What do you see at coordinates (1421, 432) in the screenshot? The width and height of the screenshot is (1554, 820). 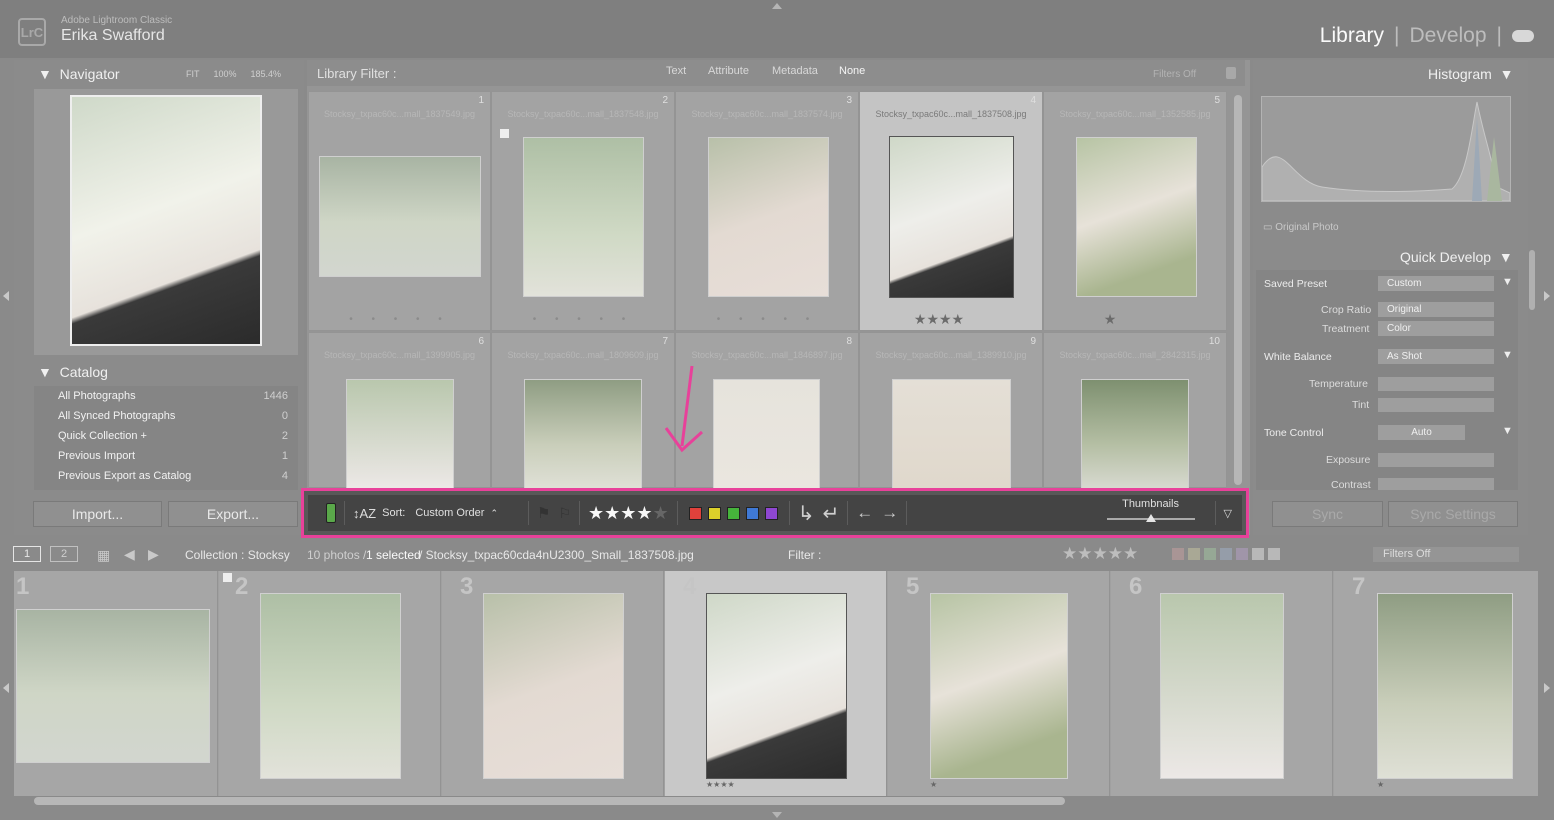 I see `auto-tone-button: Auto` at bounding box center [1421, 432].